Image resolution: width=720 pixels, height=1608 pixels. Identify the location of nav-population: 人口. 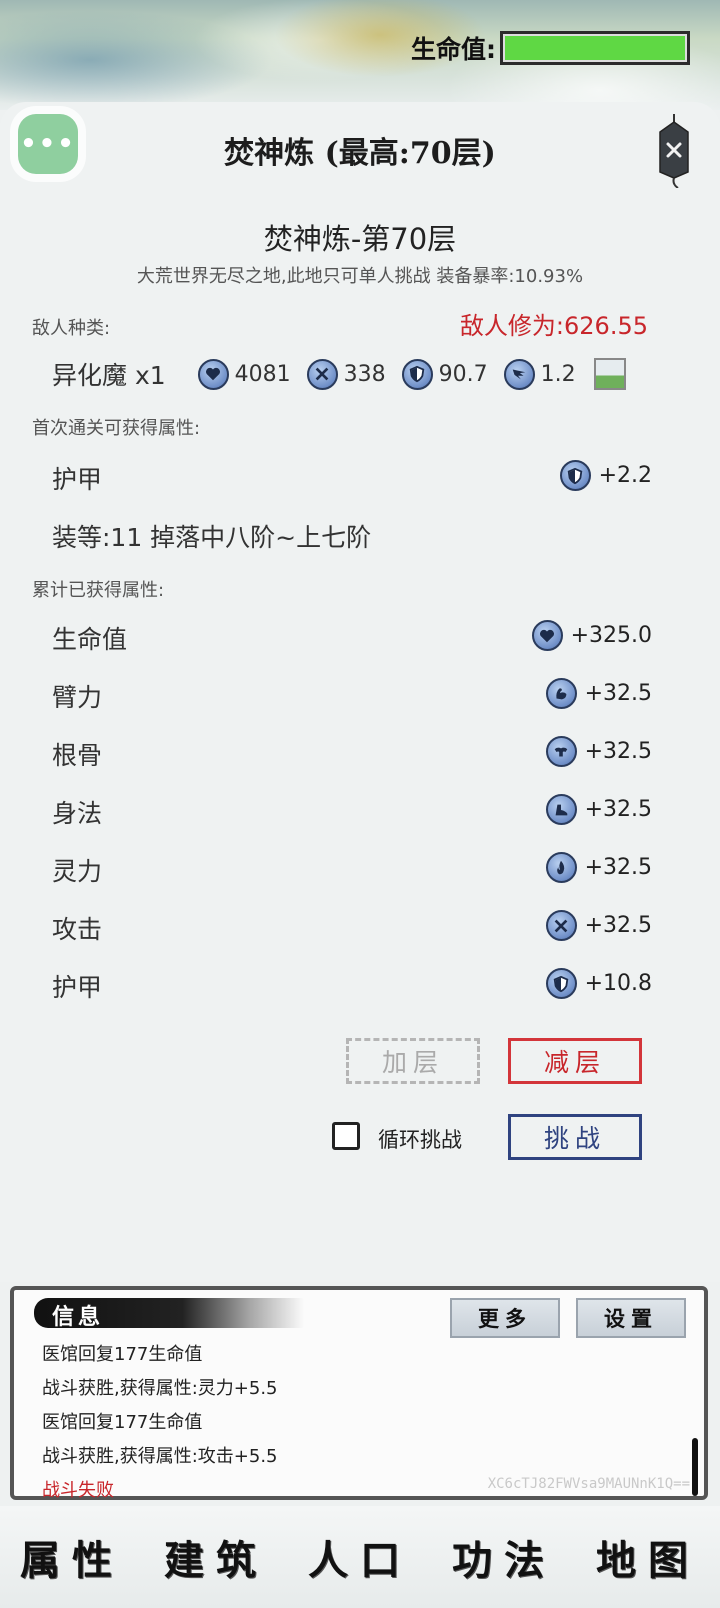
(360, 1557).